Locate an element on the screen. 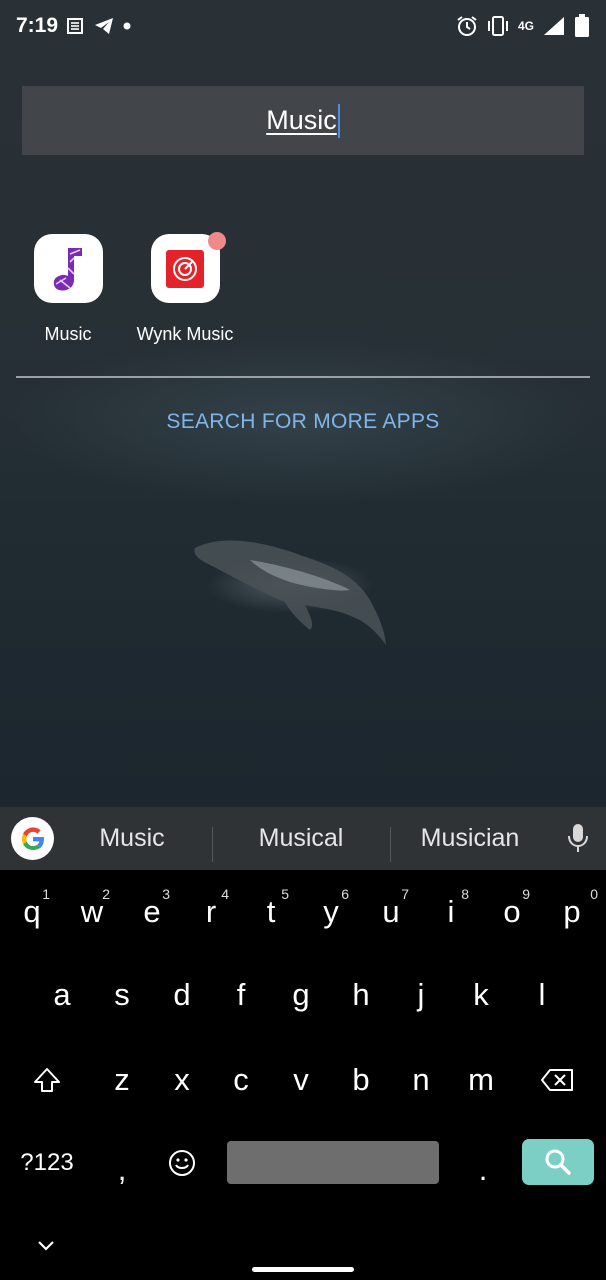  key-h: h is located at coordinates (361, 995).